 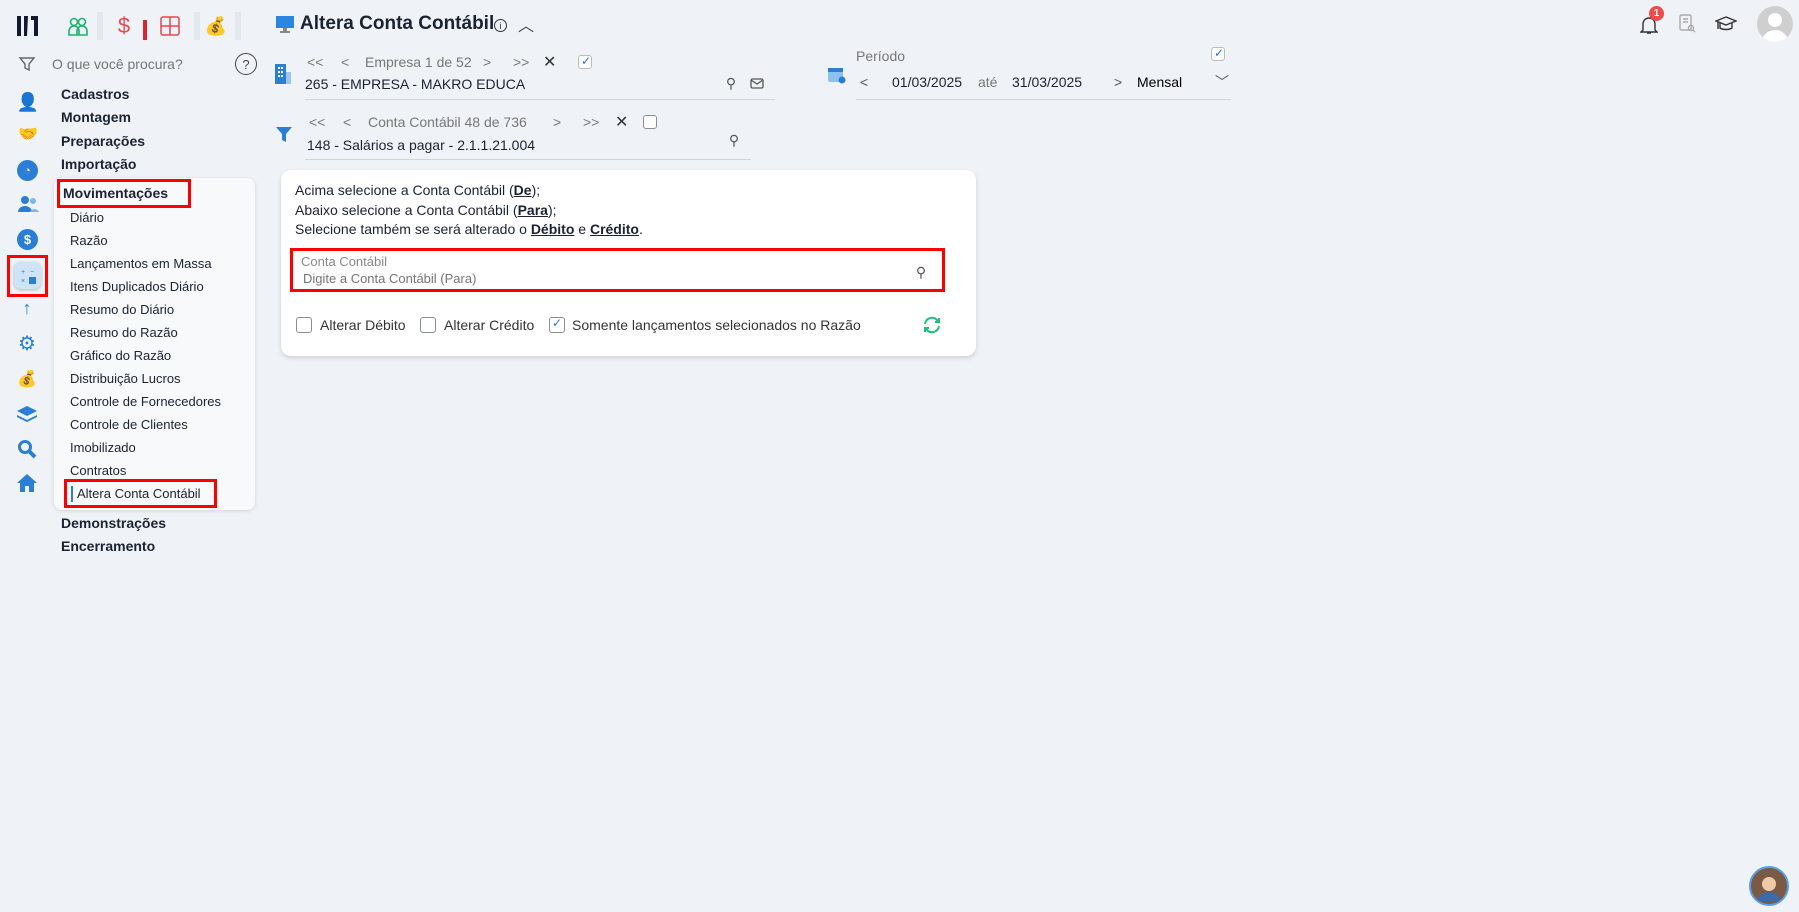 What do you see at coordinates (115, 193) in the screenshot?
I see `menu-section-movimentacoes: Movimentações` at bounding box center [115, 193].